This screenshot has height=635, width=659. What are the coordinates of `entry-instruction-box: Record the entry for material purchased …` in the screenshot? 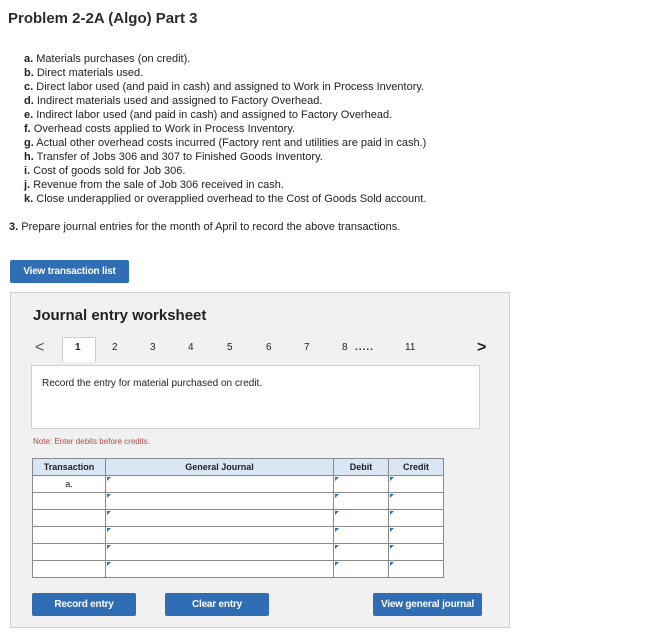 It's located at (255, 397).